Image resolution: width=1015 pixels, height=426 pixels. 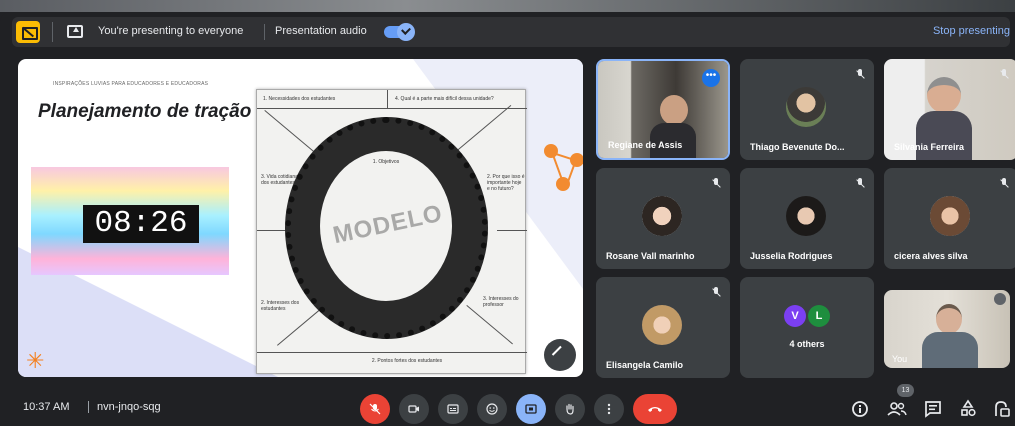 I want to click on raise-hand-button, so click(x=570, y=409).